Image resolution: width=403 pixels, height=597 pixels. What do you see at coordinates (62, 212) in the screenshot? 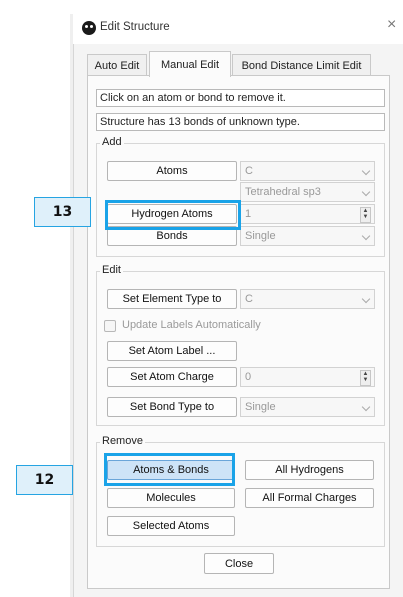
I see `callout-13: 13` at bounding box center [62, 212].